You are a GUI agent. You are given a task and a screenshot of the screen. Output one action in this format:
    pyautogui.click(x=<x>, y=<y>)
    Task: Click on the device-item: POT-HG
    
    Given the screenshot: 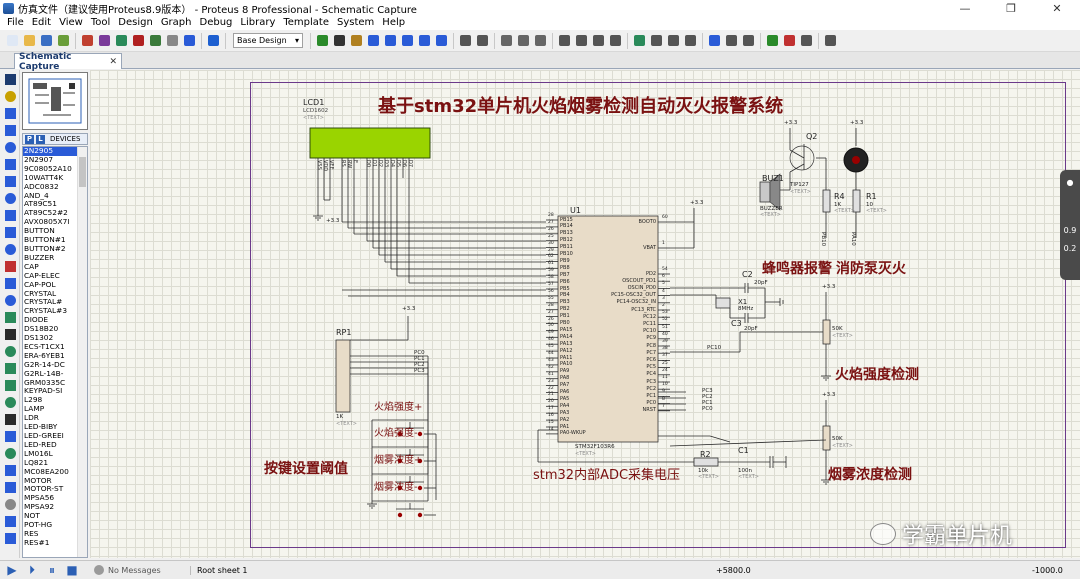 What is the action you would take?
    pyautogui.click(x=50, y=525)
    